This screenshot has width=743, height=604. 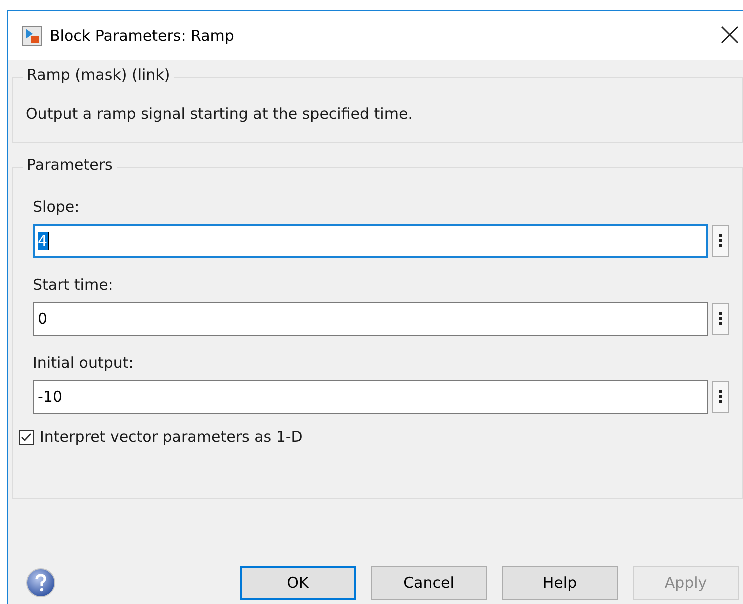 What do you see at coordinates (73, 285) in the screenshot?
I see `field-label: Start time:` at bounding box center [73, 285].